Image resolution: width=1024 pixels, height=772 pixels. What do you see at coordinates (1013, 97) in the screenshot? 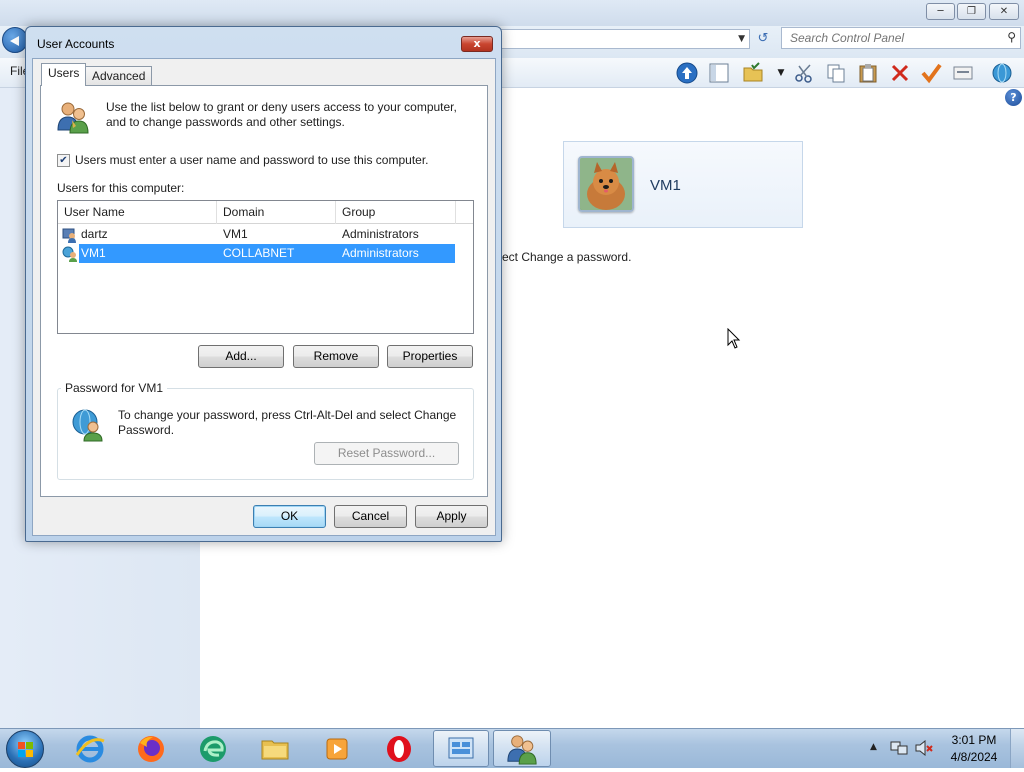
I see `help-icon: ?` at bounding box center [1013, 97].